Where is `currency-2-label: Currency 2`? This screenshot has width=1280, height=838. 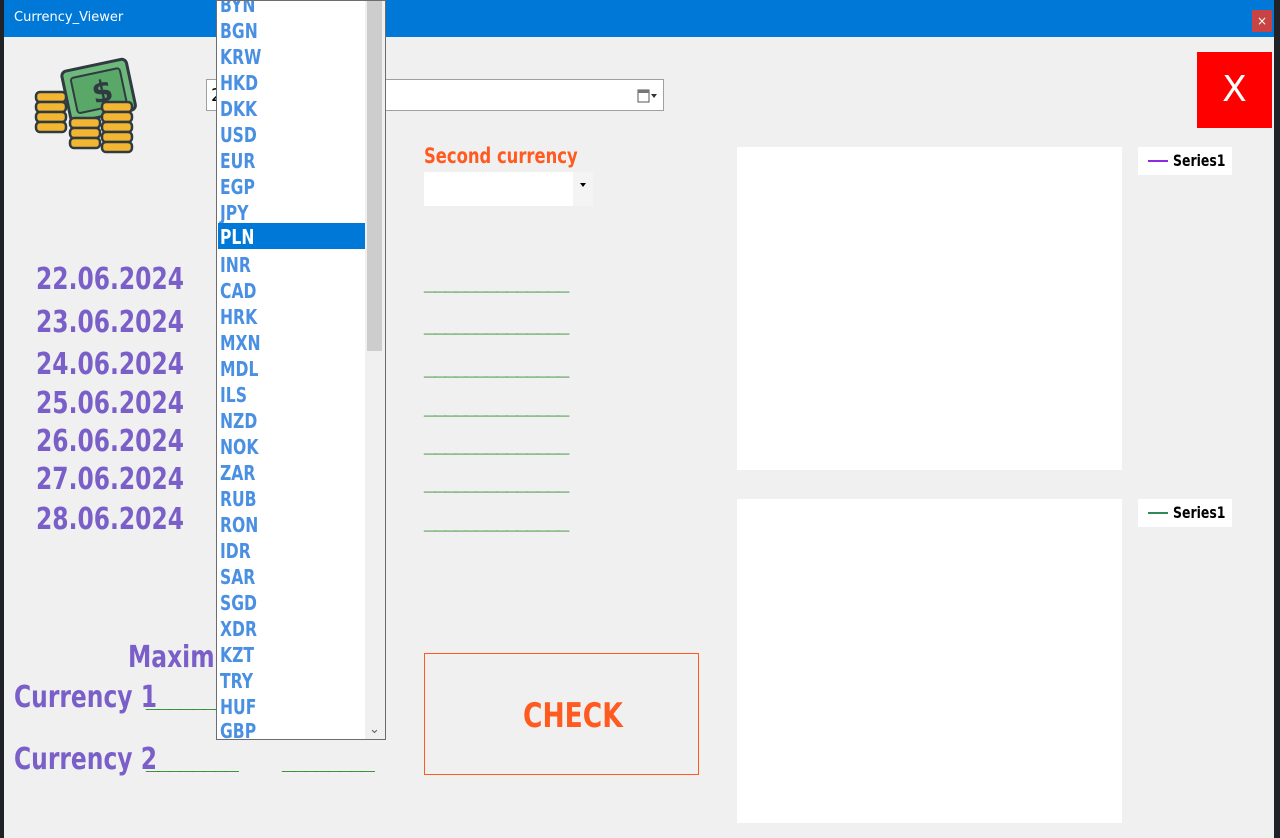 currency-2-label: Currency 2 is located at coordinates (85, 759).